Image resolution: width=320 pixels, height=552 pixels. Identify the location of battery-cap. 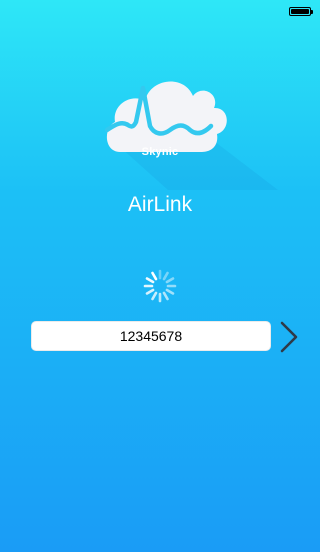
(312, 12).